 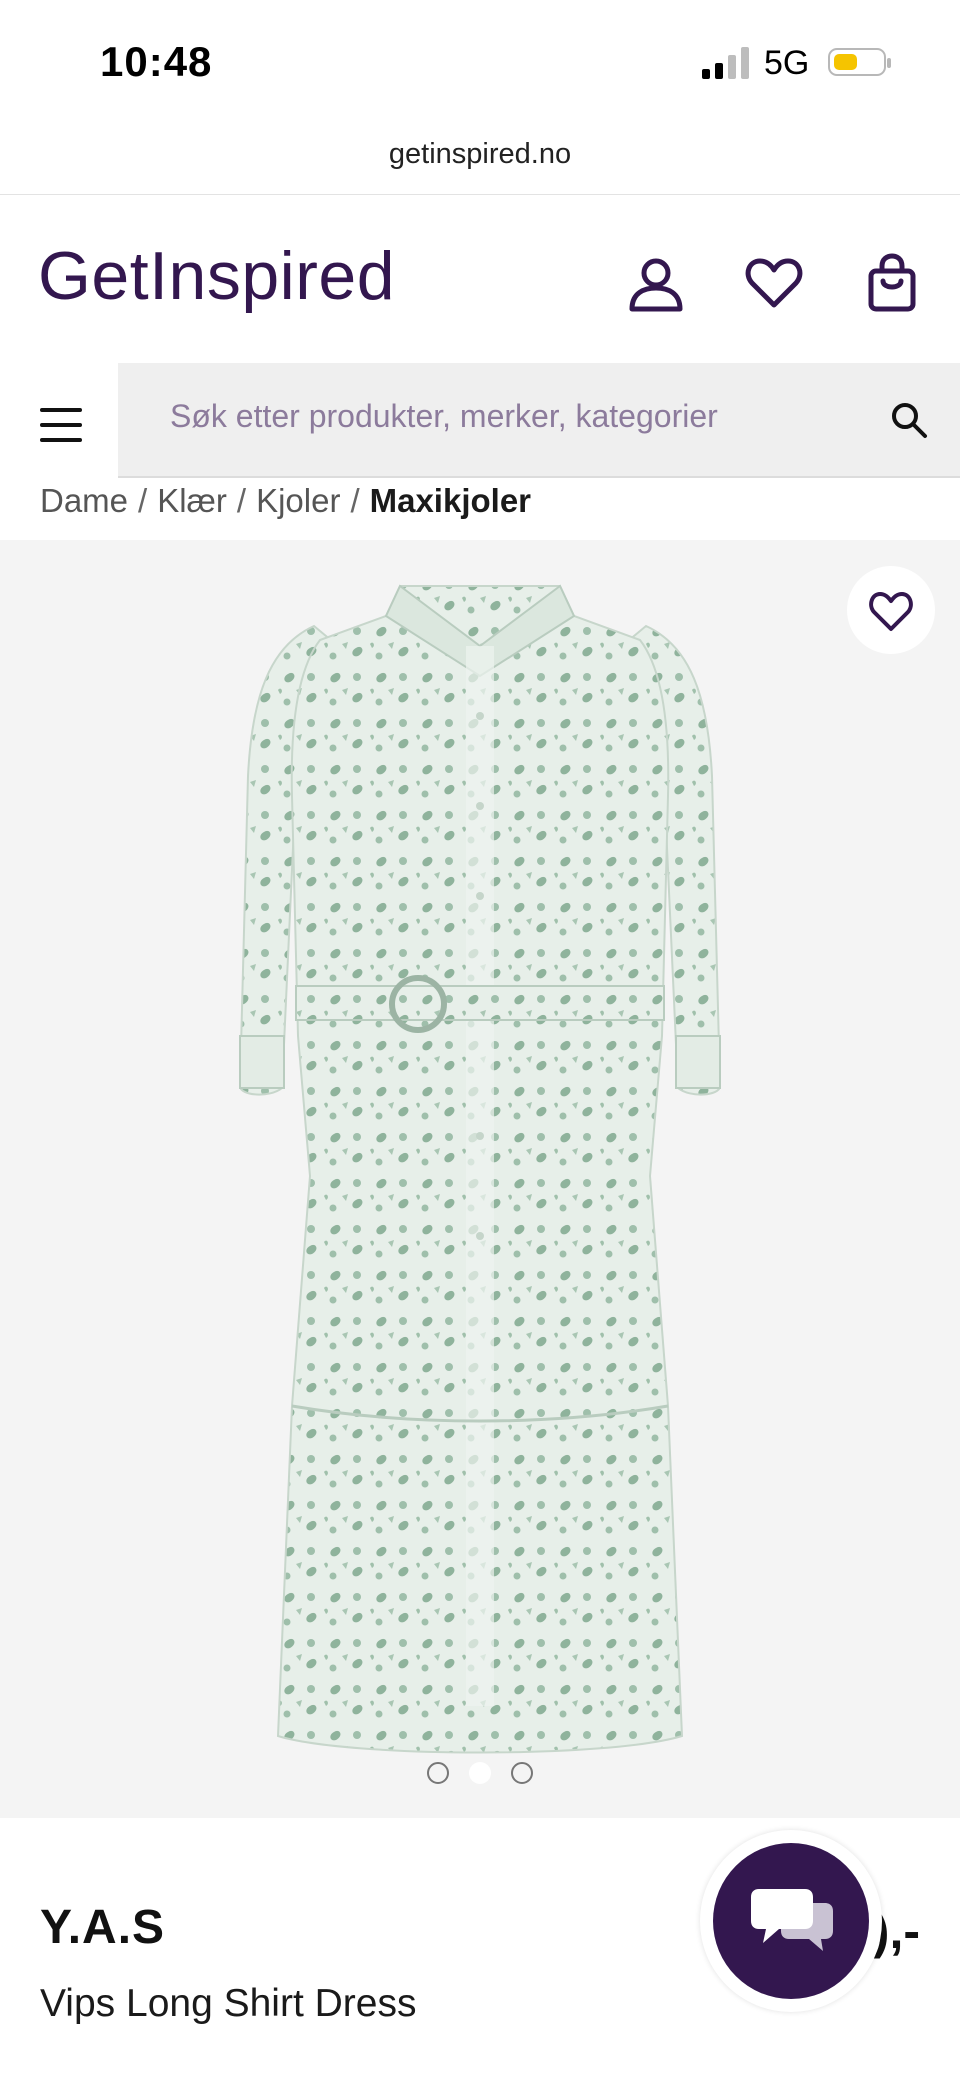 I want to click on heart-outline-icon, so click(x=891, y=611).